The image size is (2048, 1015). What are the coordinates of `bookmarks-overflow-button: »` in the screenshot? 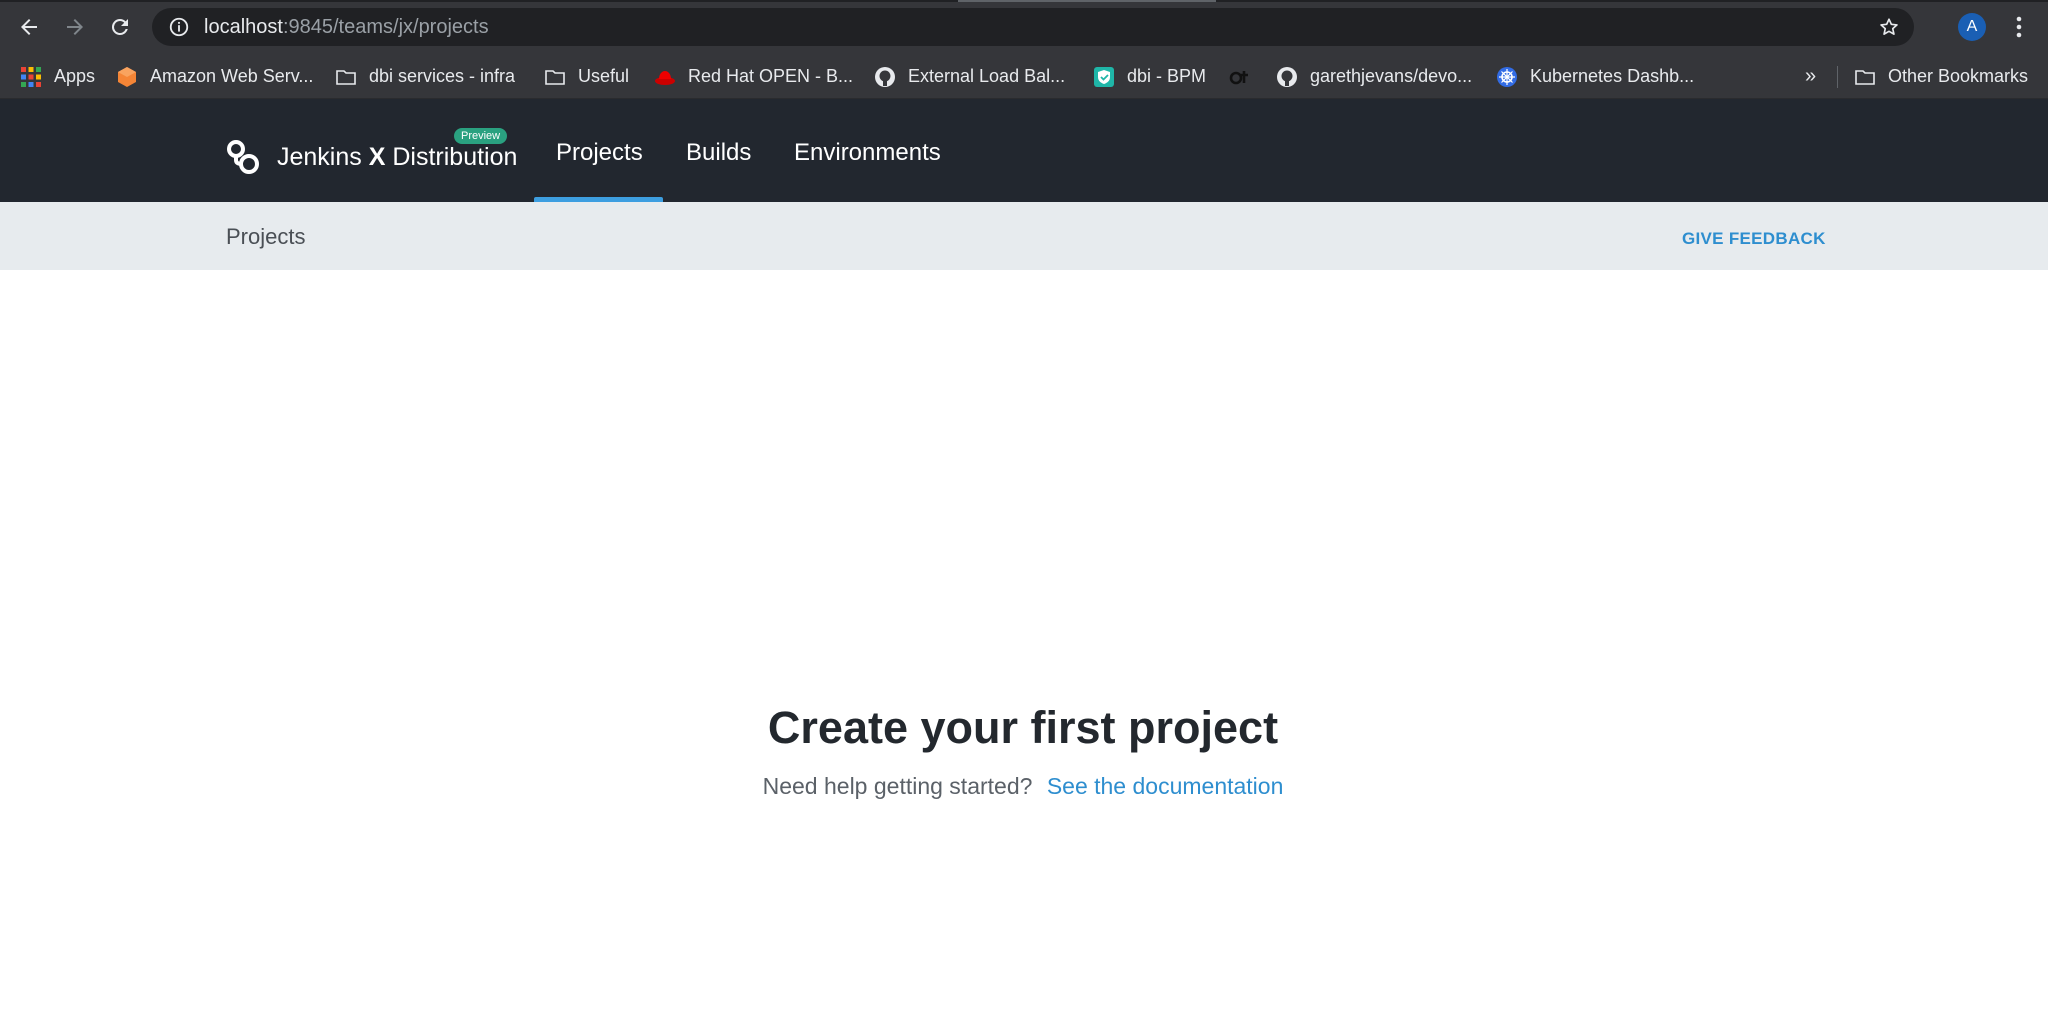 It's located at (1810, 76).